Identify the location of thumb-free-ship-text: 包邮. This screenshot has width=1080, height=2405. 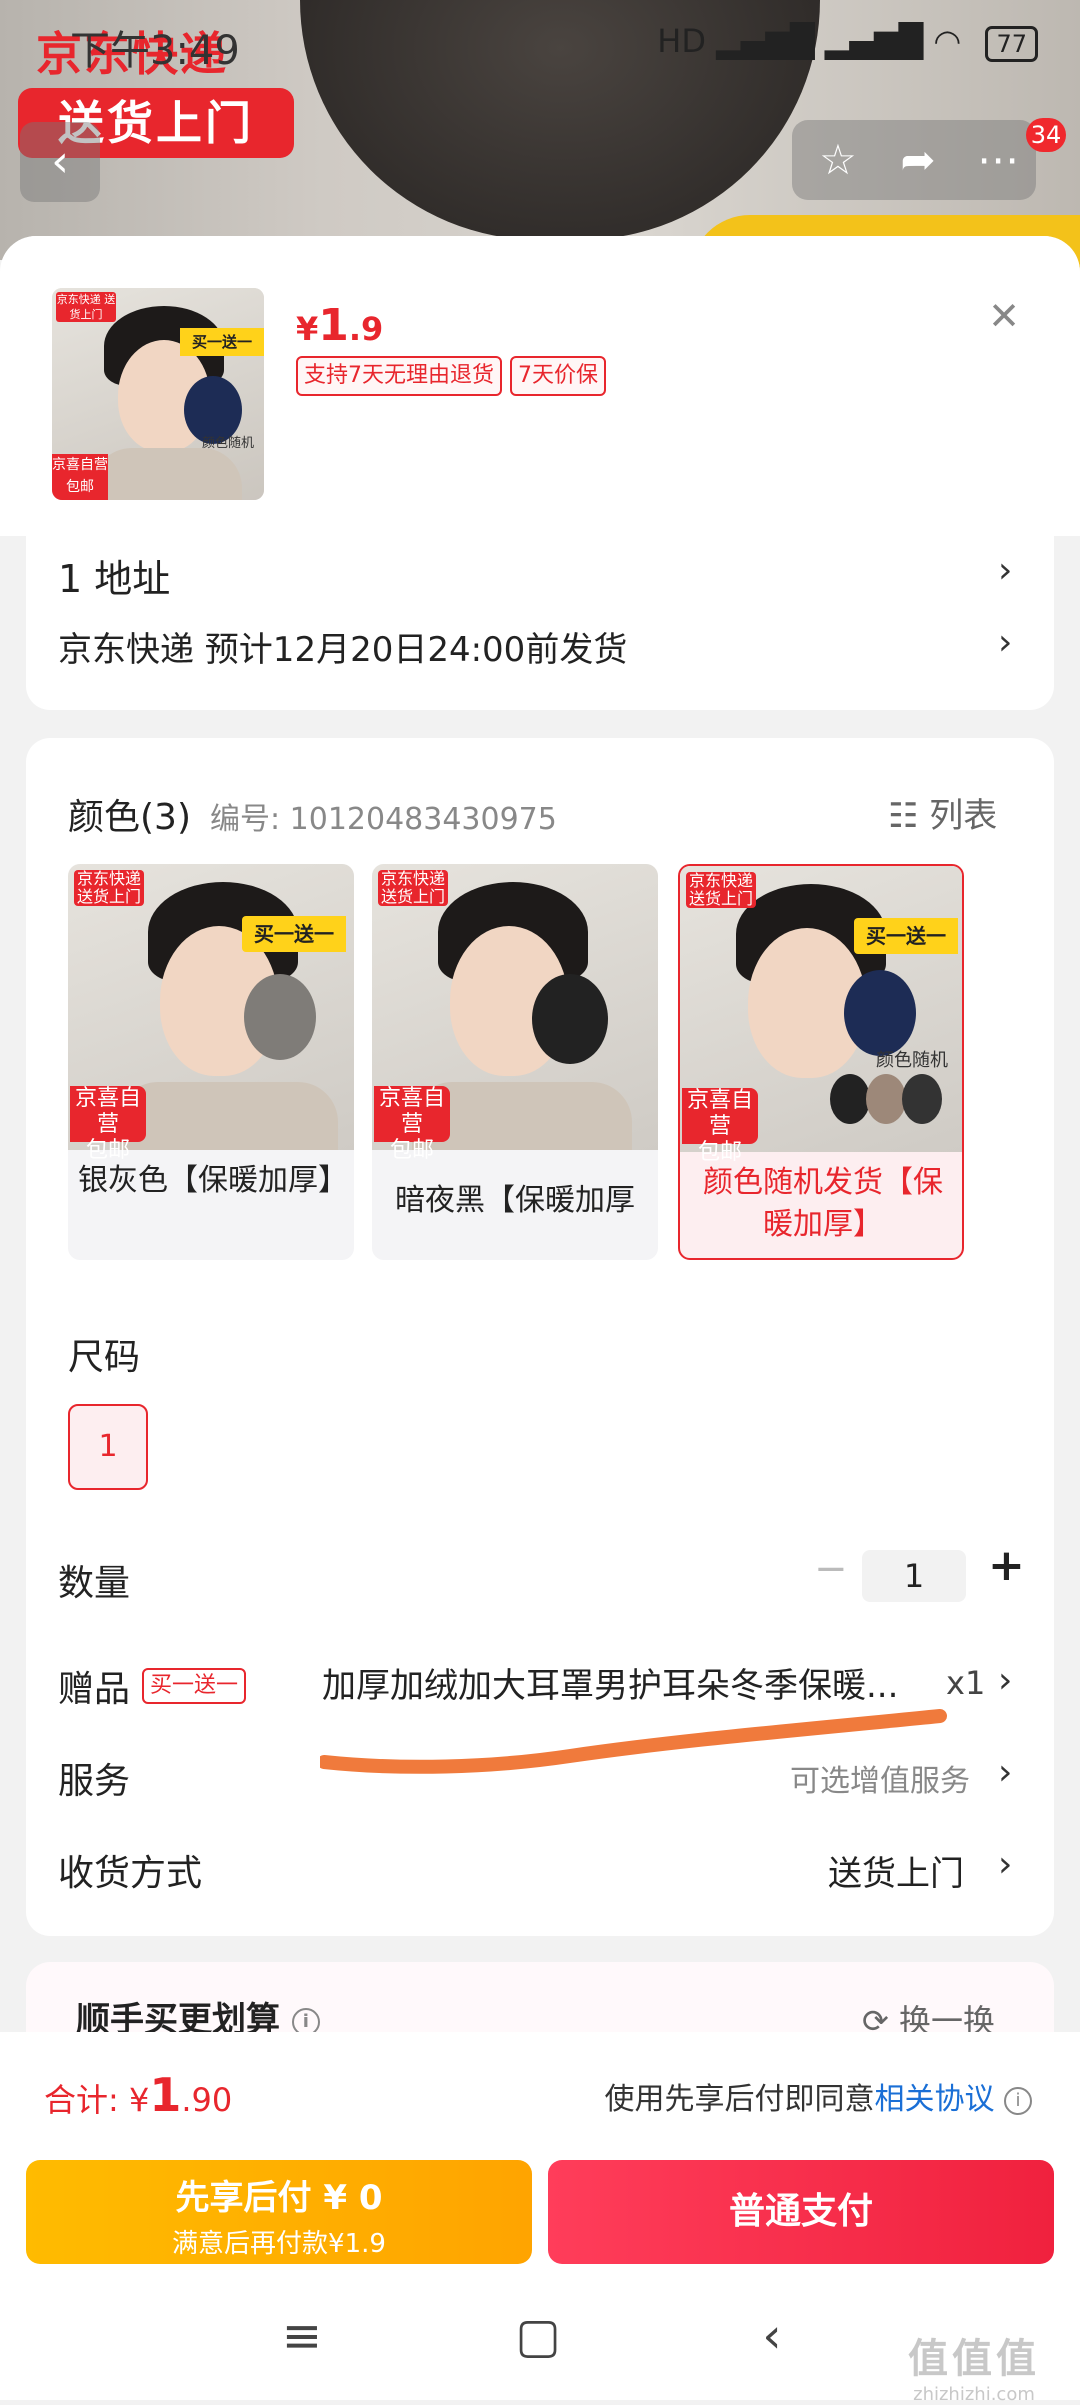
(80, 487).